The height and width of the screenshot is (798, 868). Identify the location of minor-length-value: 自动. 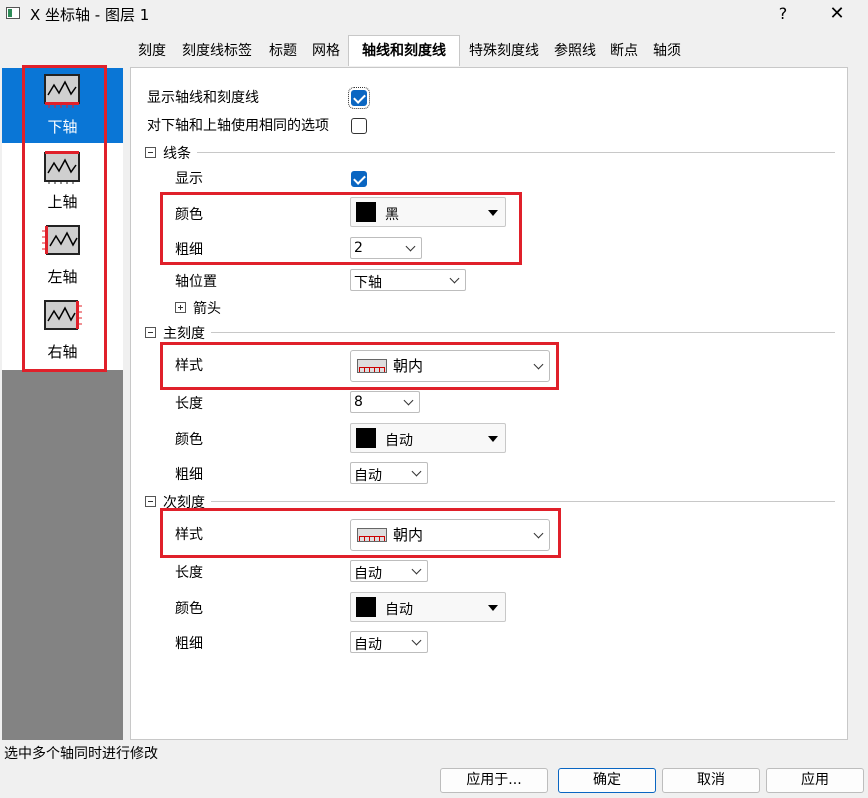
(368, 574).